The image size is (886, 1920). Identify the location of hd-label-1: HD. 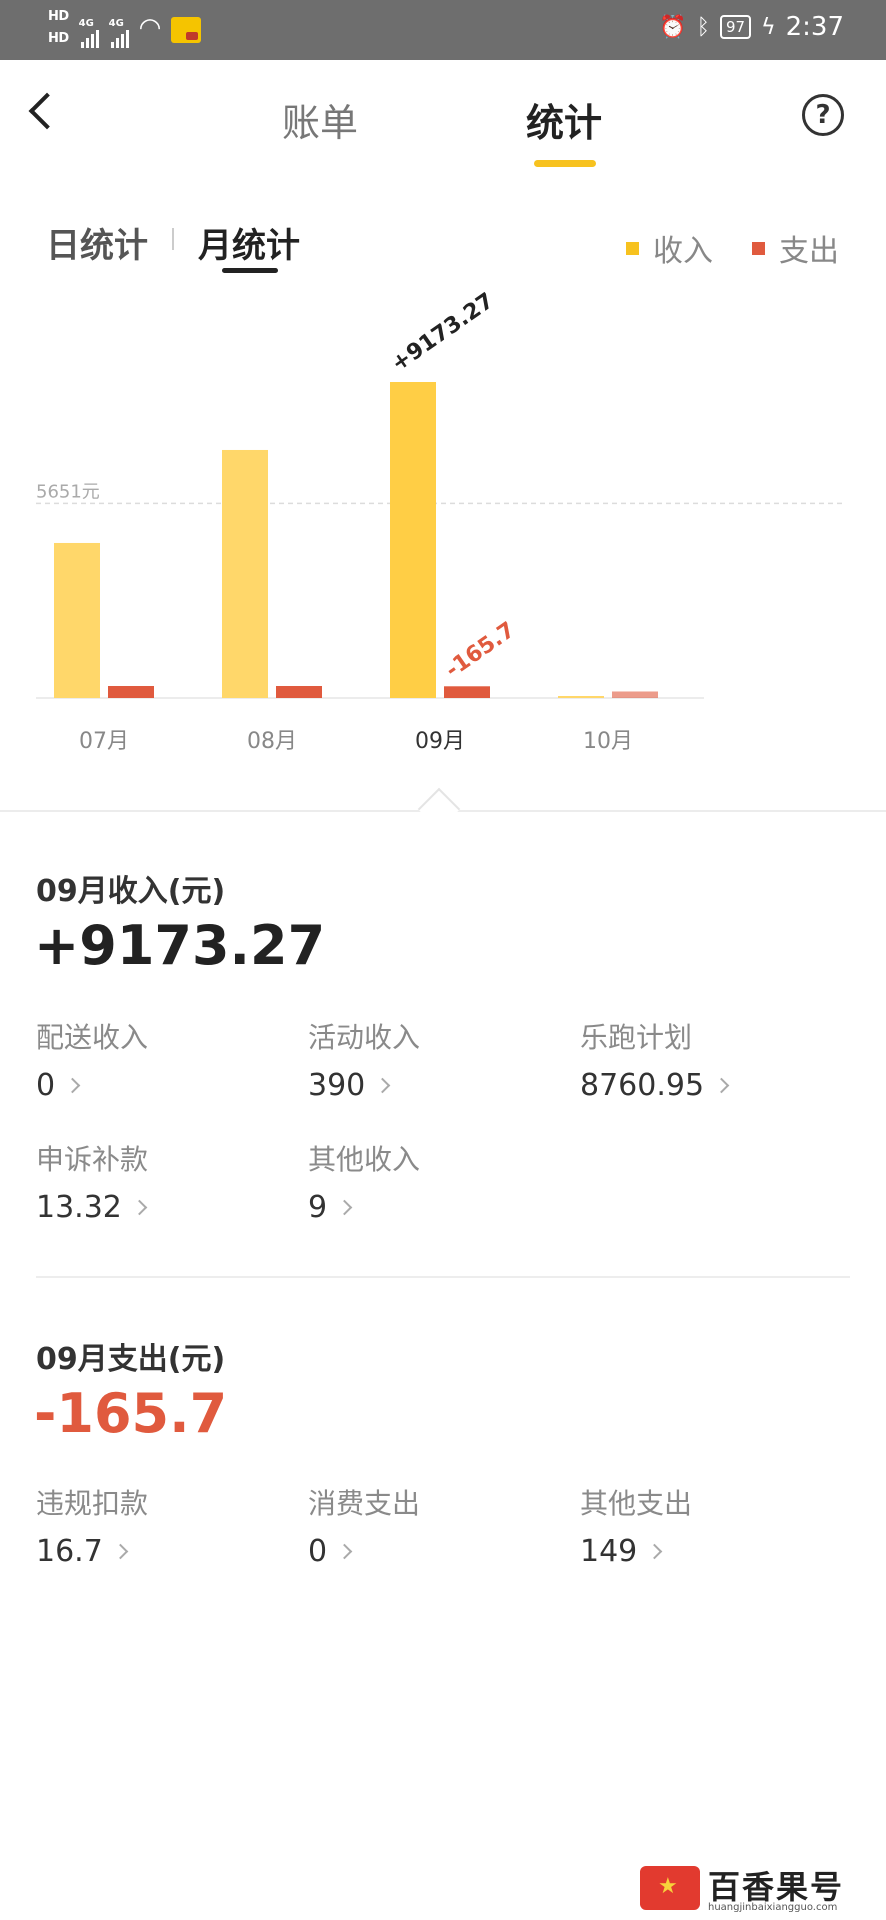
(58, 16).